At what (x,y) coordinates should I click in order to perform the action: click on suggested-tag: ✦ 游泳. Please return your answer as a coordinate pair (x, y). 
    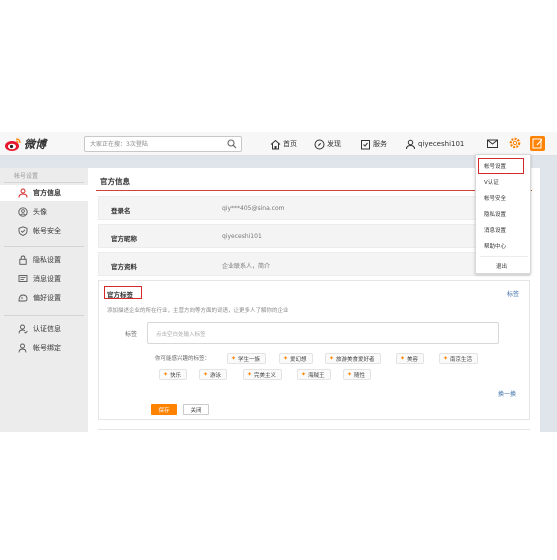
    Looking at the image, I should click on (213, 374).